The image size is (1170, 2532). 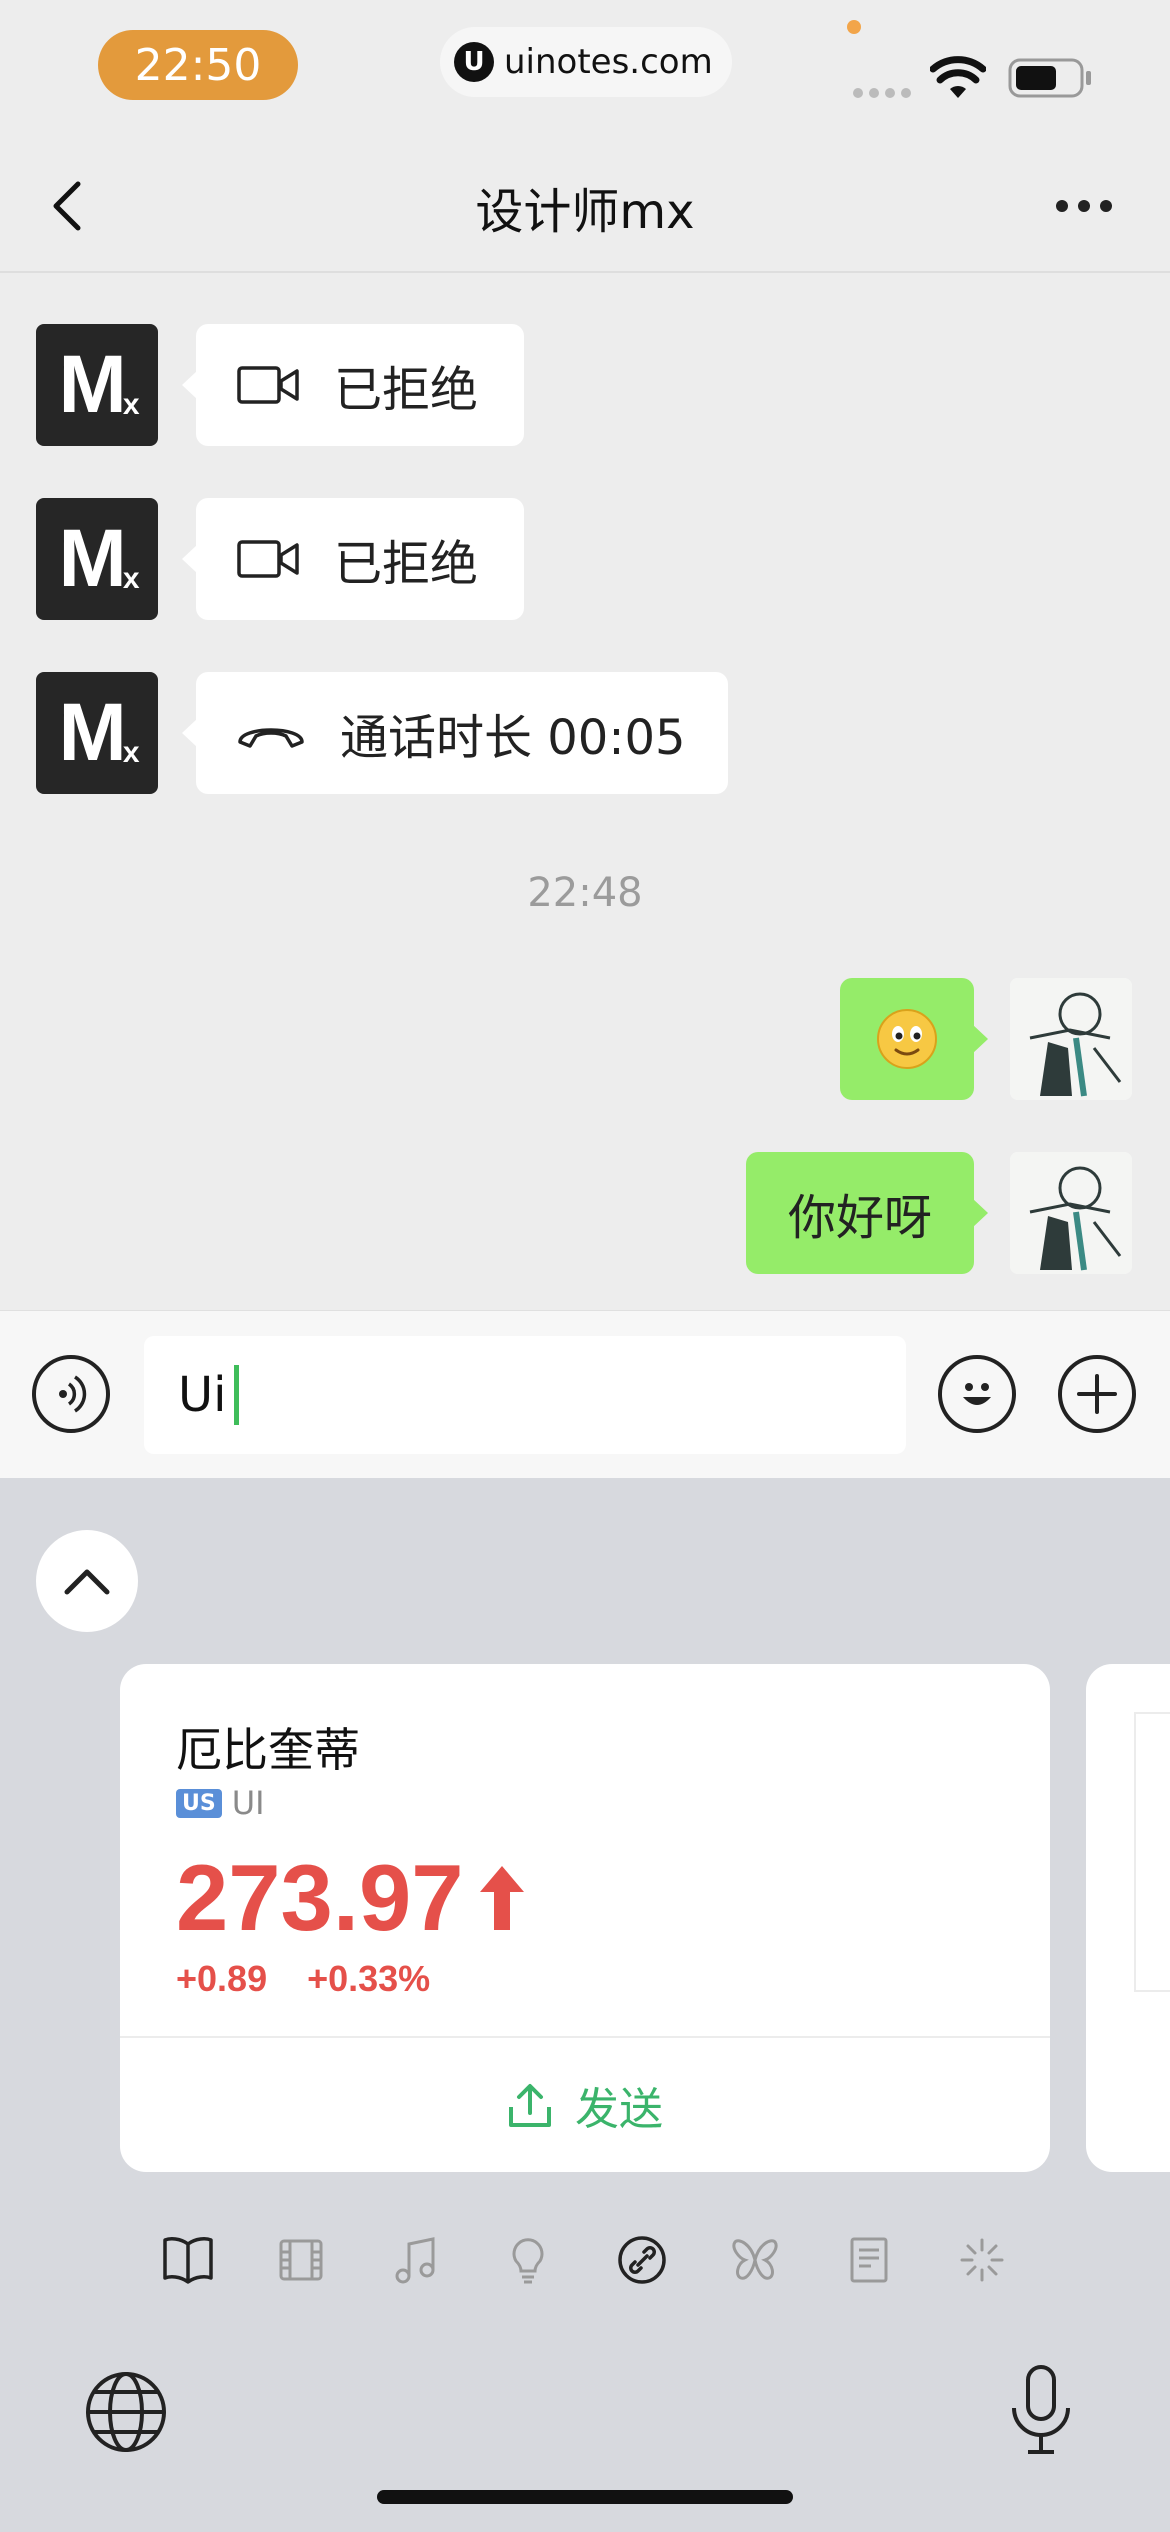 I want to click on butterfly-icon, so click(x=755, y=2259).